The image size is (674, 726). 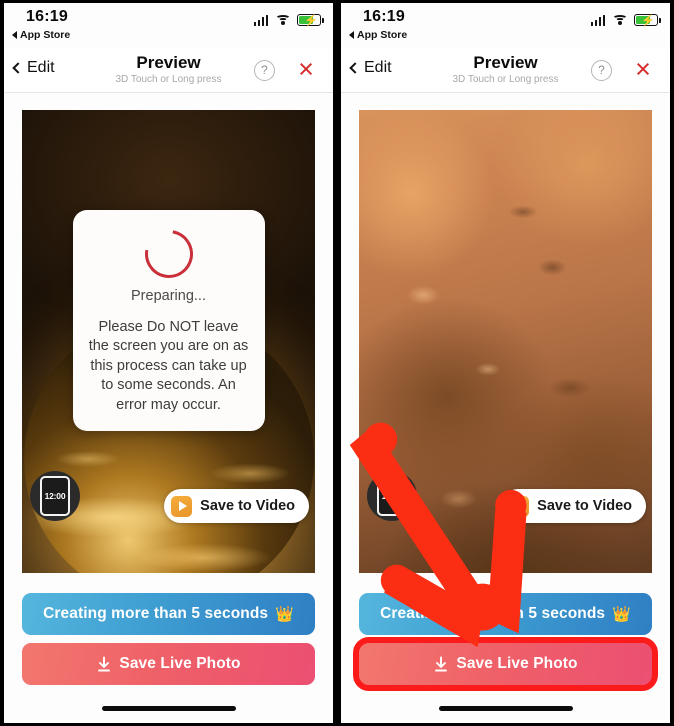 I want to click on loading-spinner-icon, so click(x=168, y=254).